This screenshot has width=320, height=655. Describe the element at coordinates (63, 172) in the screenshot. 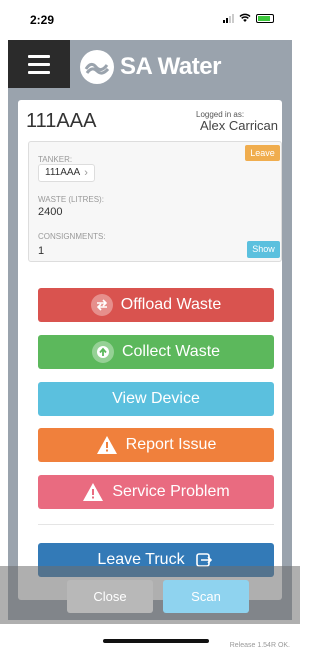

I see `tanker-value: 111AAA` at that location.